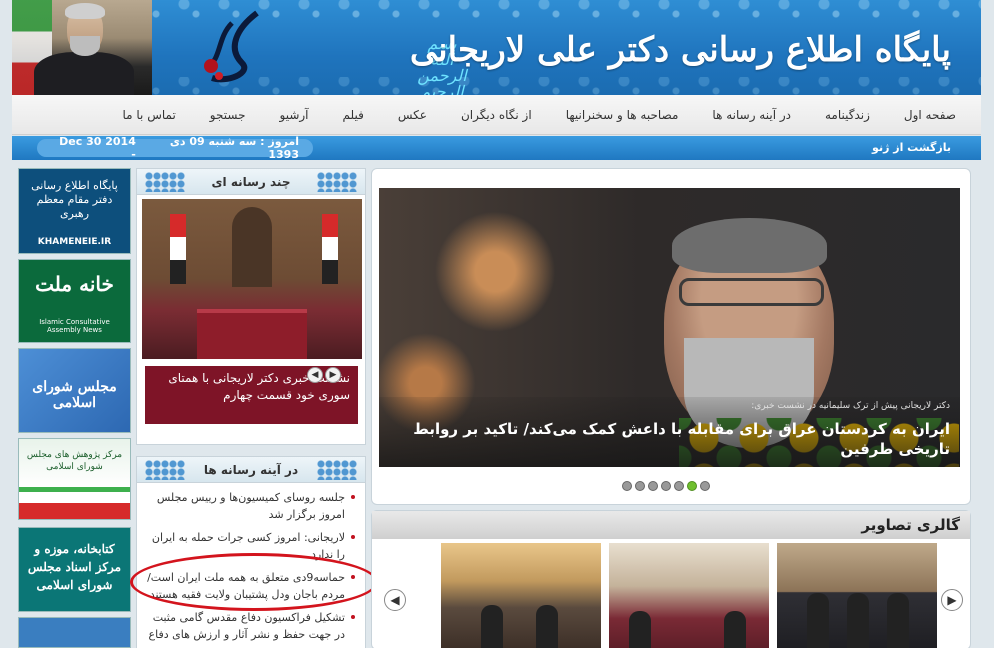 This screenshot has width=994, height=648. Describe the element at coordinates (82, 47) in the screenshot. I see `header-portrait` at that location.